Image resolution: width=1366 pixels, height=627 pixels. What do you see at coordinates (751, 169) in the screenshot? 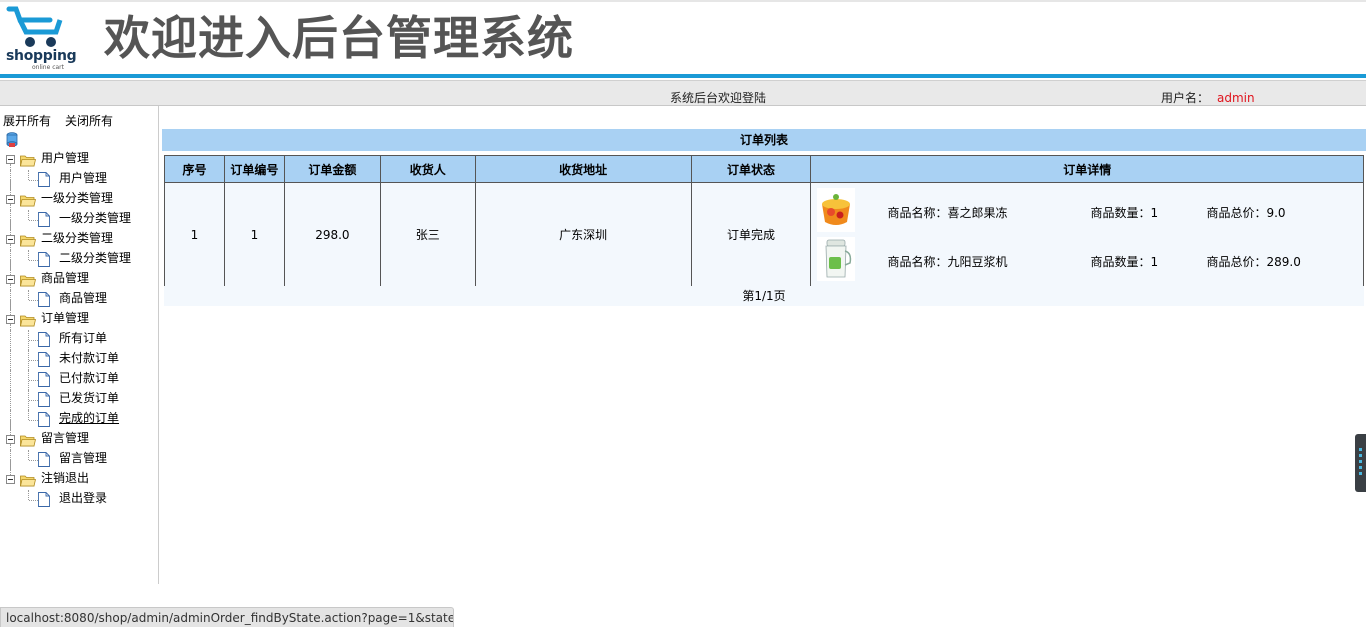
I see `col-status: 订单状态` at bounding box center [751, 169].